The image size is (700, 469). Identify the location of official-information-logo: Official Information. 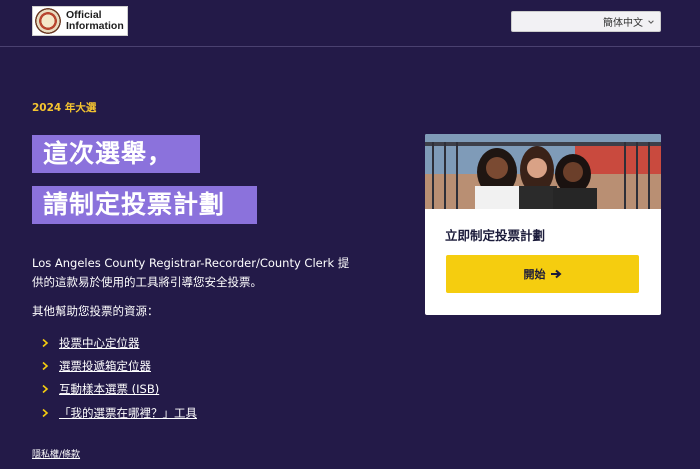
(80, 21).